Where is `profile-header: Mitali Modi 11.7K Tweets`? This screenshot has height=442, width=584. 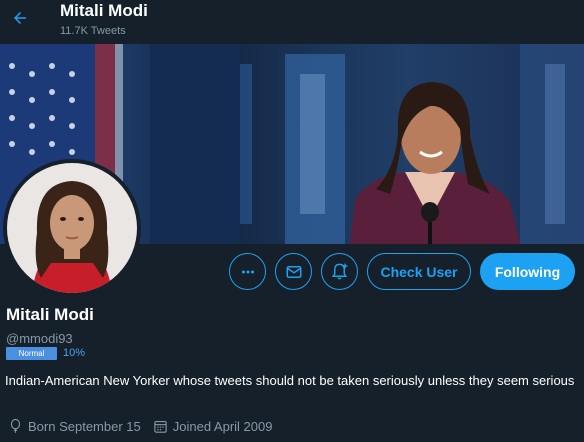 profile-header: Mitali Modi 11.7K Tweets is located at coordinates (292, 22).